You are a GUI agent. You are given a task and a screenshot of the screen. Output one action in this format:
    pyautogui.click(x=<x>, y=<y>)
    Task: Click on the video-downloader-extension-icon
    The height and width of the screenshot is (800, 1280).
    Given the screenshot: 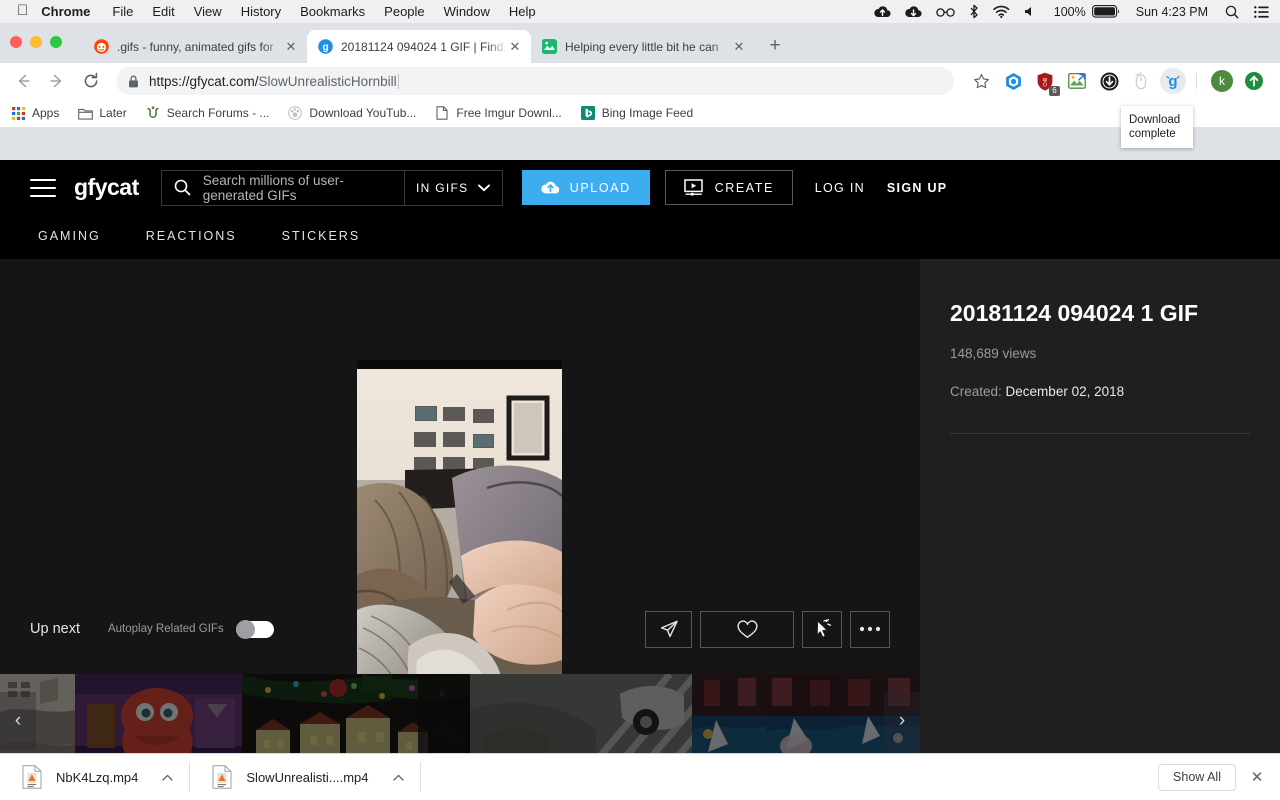 What is the action you would take?
    pyautogui.click(x=1109, y=81)
    